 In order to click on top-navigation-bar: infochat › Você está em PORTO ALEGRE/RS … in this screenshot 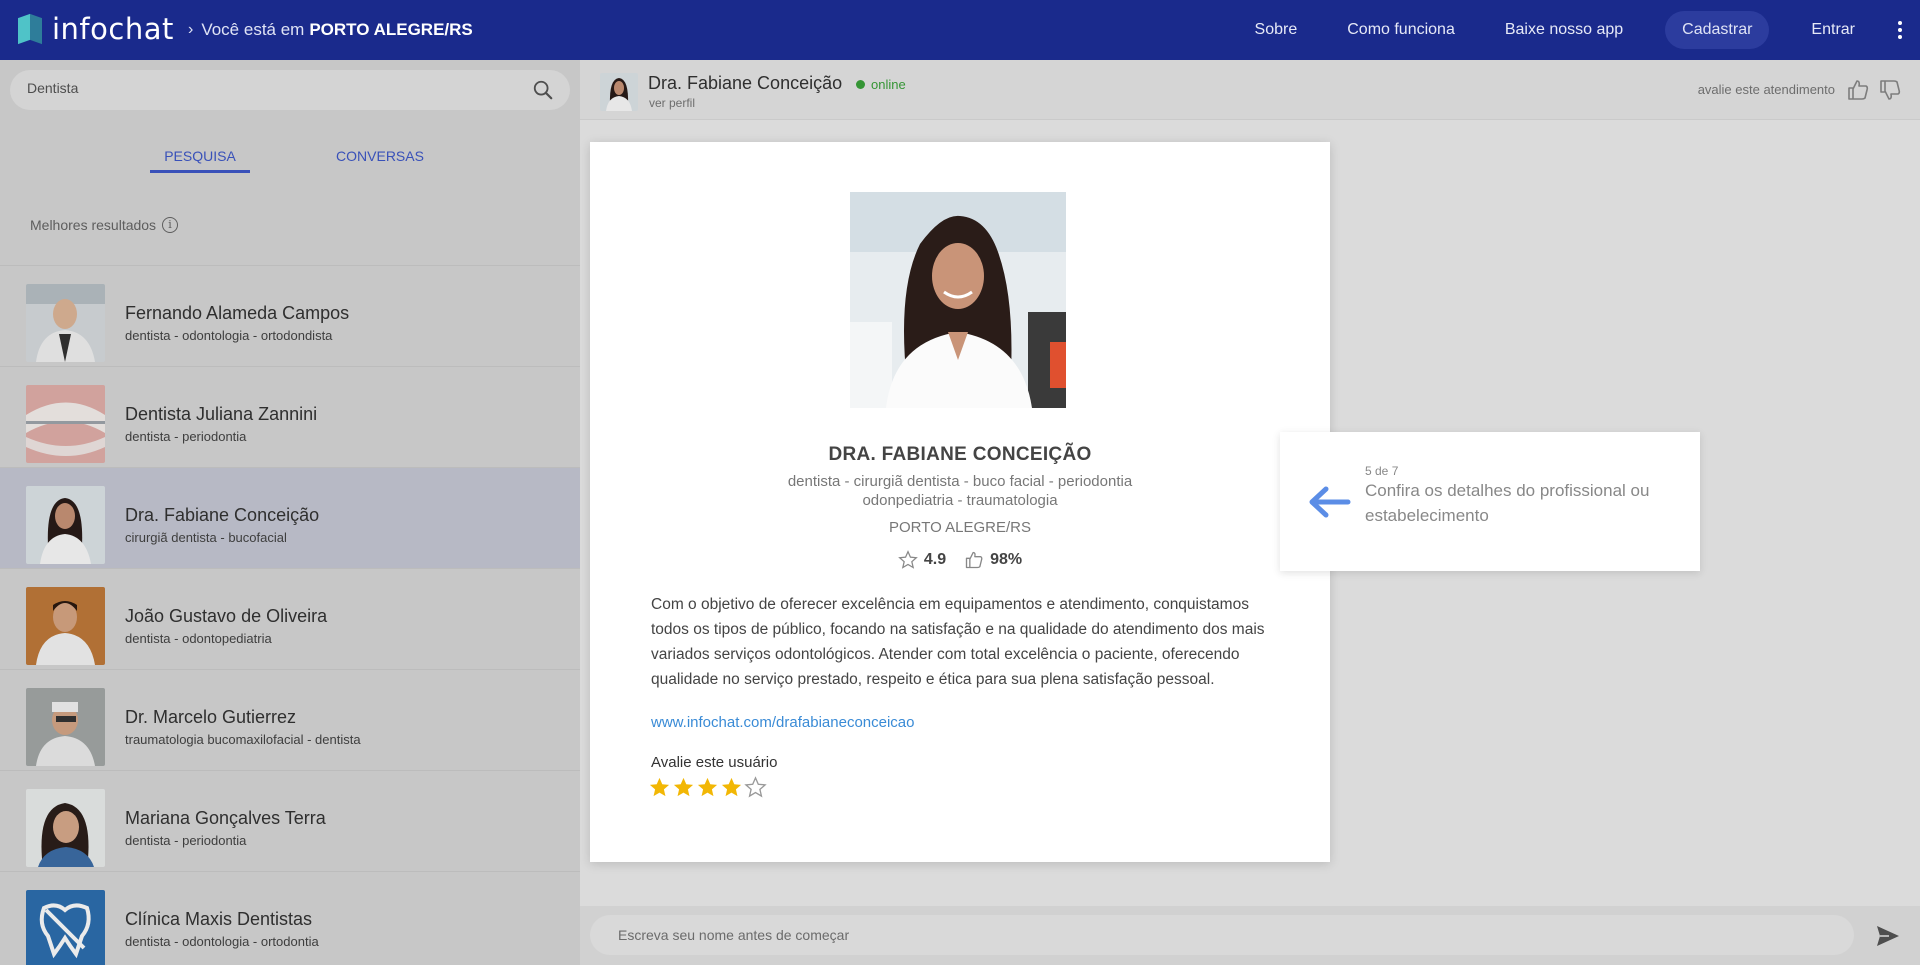, I will do `click(960, 30)`.